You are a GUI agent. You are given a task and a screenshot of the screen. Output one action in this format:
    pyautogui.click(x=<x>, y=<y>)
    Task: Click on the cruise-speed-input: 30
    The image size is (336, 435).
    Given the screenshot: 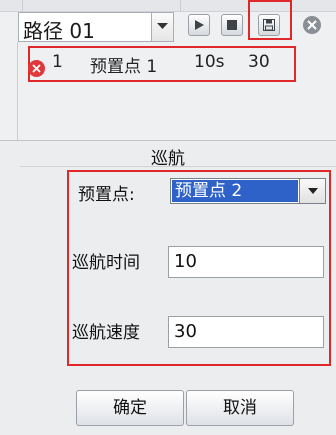 What is the action you would take?
    pyautogui.click(x=246, y=332)
    